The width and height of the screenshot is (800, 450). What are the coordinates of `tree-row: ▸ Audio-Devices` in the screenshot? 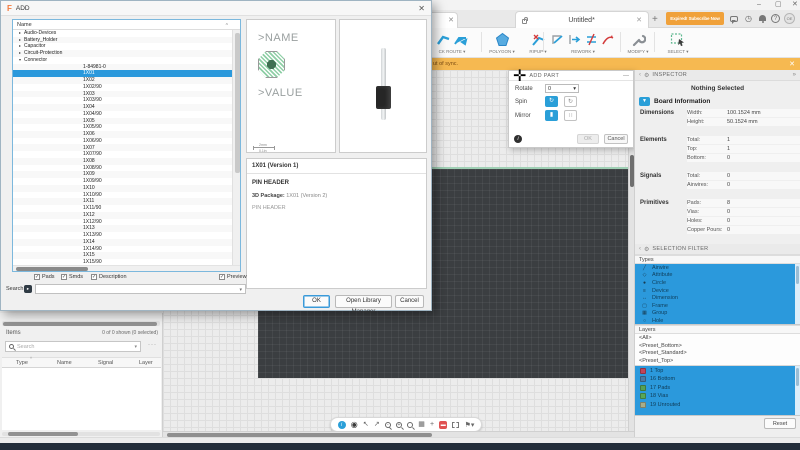 It's located at (123, 33).